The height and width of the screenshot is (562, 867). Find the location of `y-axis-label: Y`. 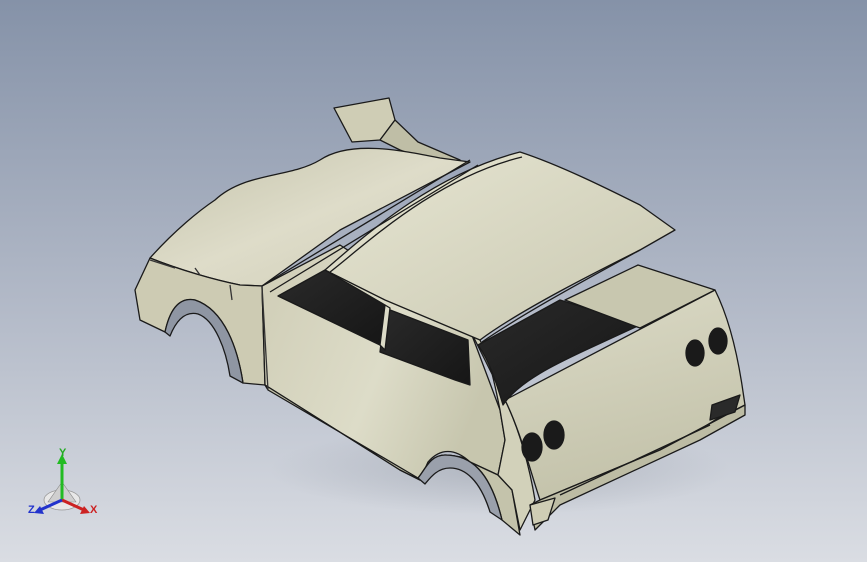

y-axis-label: Y is located at coordinates (63, 453).